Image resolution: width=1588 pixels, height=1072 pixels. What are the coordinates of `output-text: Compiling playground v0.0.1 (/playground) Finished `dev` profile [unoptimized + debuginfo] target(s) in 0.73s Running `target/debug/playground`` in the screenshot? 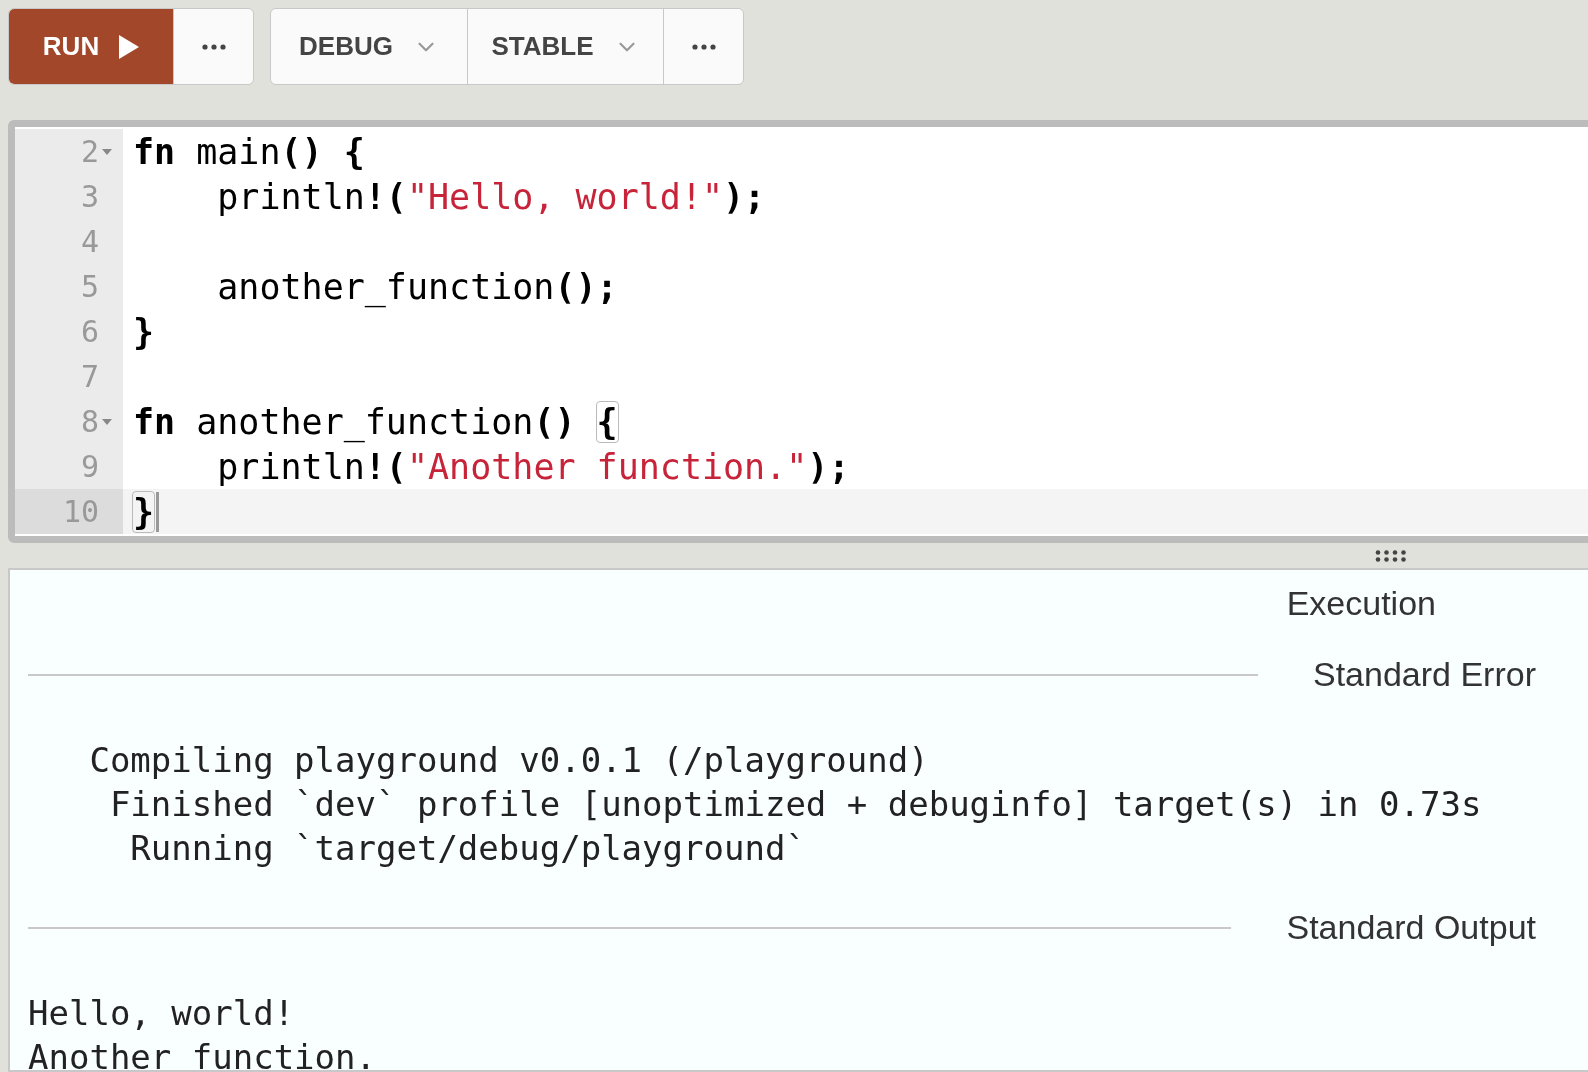 It's located at (785, 804).